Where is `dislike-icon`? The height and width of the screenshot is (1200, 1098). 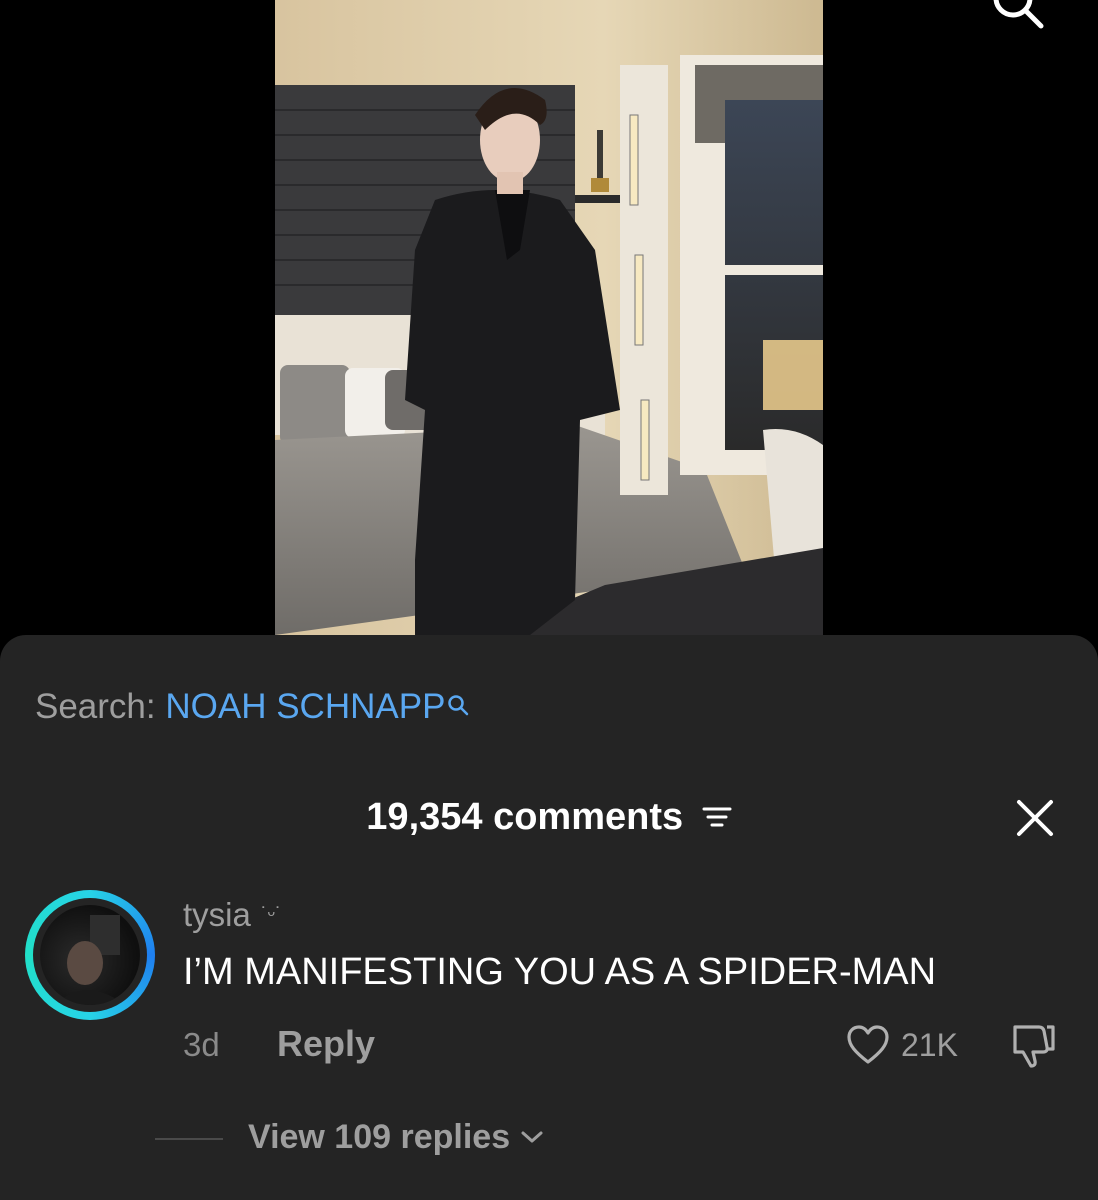 dislike-icon is located at coordinates (1034, 1046).